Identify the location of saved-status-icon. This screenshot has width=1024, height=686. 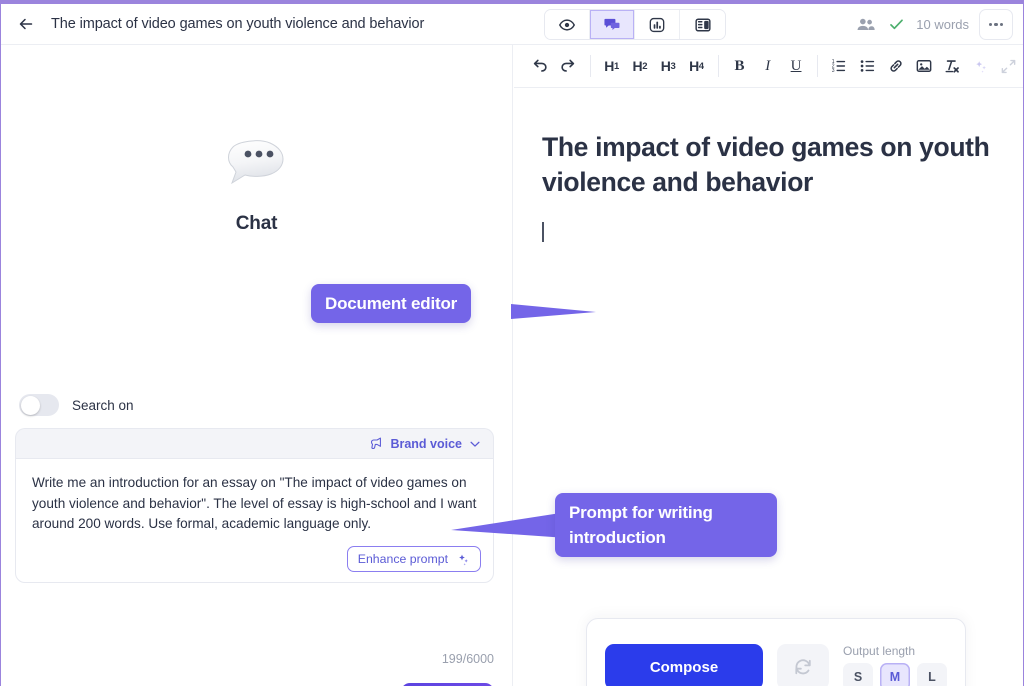
(896, 24).